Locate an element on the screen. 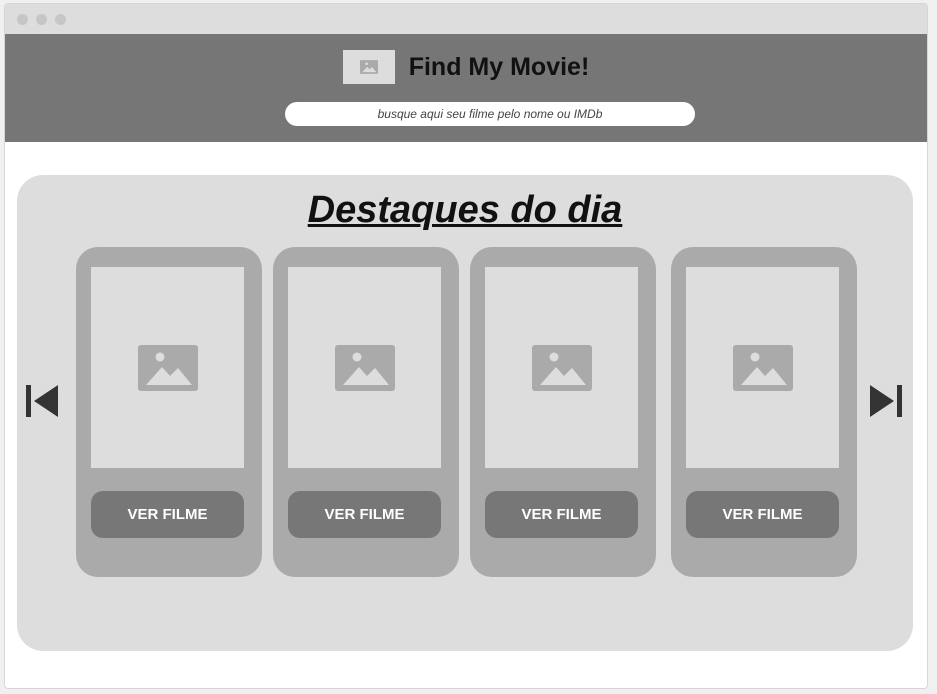 Image resolution: width=937 pixels, height=694 pixels. search-input is located at coordinates (490, 114).